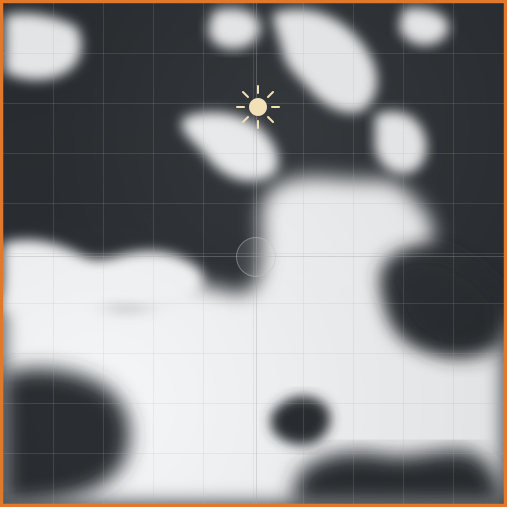  What do you see at coordinates (398, 477) in the screenshot?
I see `dark-patch-bottom-right` at bounding box center [398, 477].